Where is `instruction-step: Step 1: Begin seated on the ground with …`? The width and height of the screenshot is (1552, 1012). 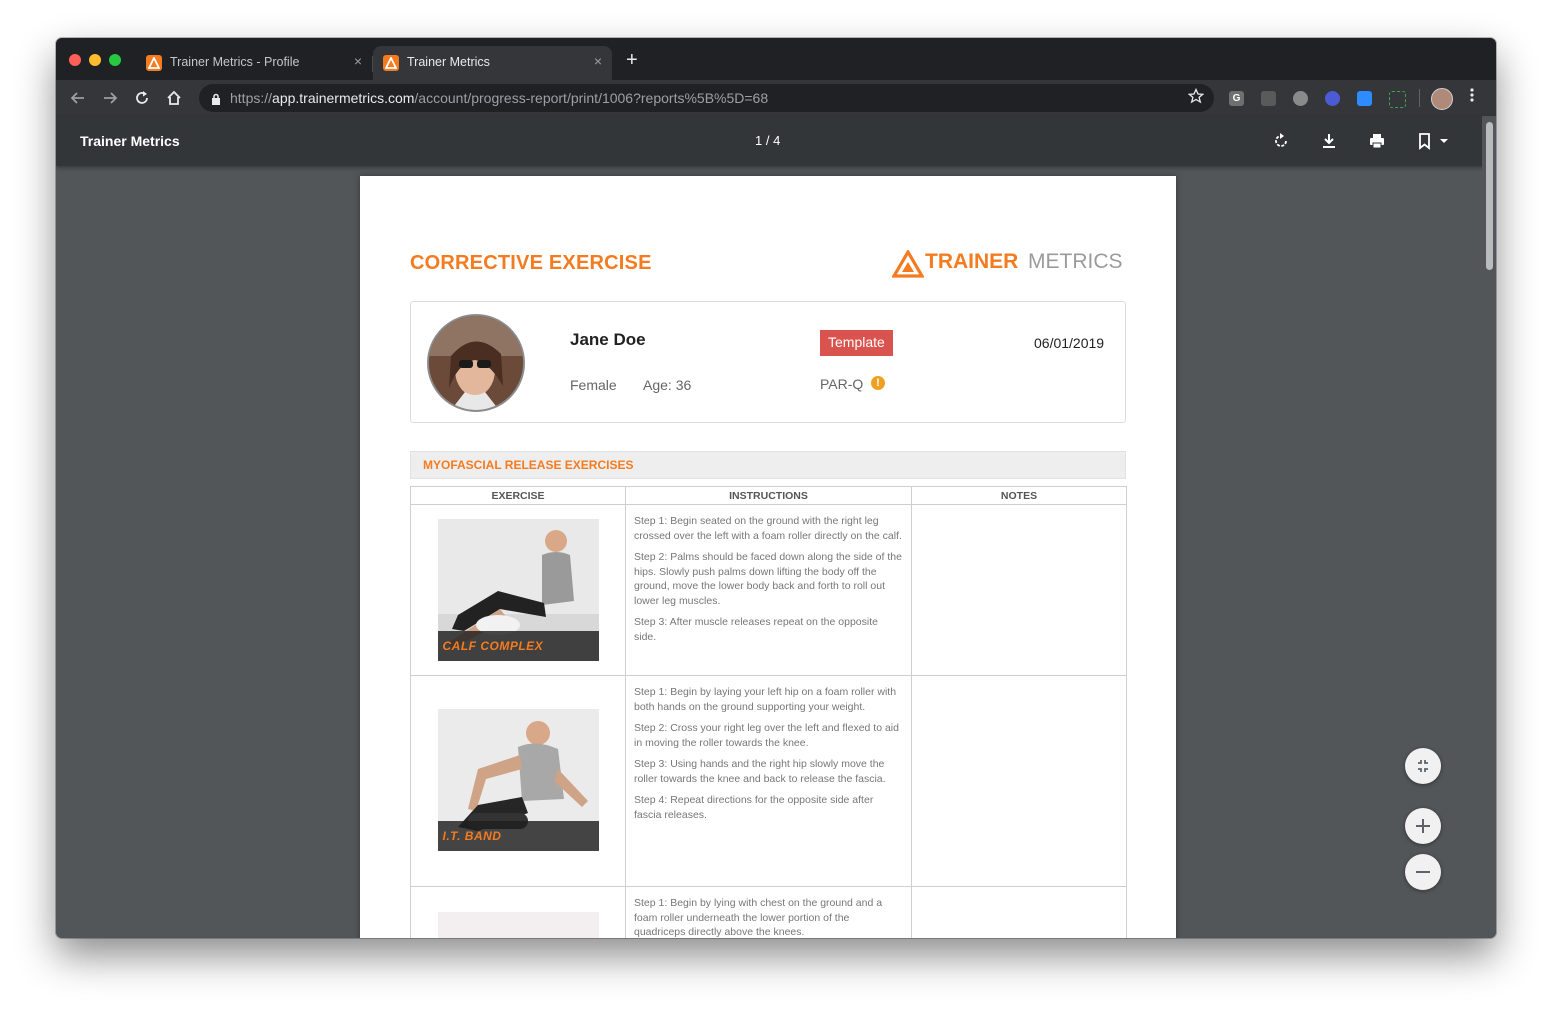 instruction-step: Step 1: Begin seated on the ground with … is located at coordinates (768, 528).